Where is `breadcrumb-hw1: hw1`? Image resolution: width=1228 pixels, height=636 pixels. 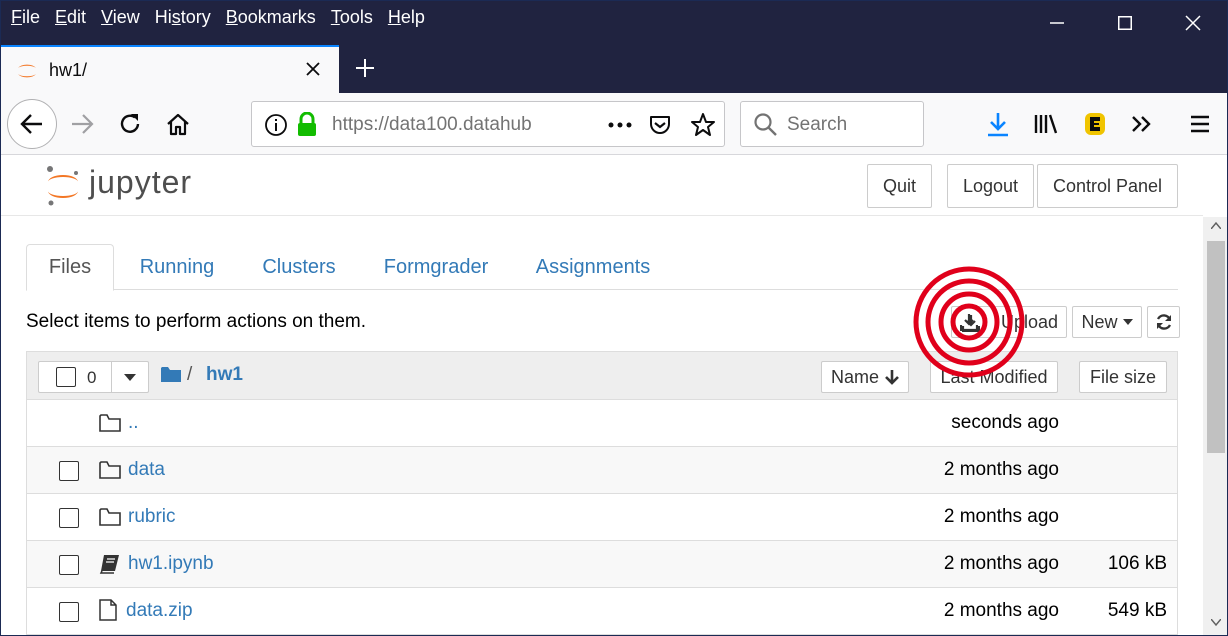
breadcrumb-hw1: hw1 is located at coordinates (224, 375).